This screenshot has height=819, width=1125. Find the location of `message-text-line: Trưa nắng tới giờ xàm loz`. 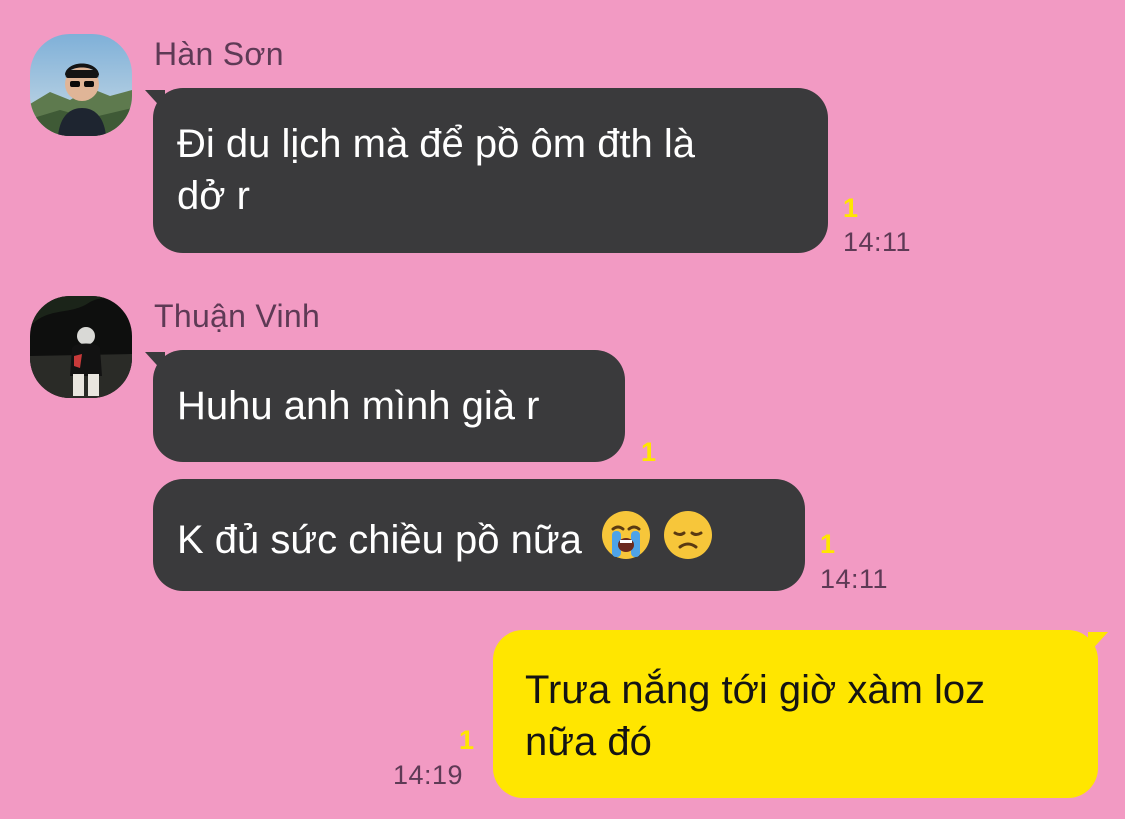

message-text-line: Trưa nắng tới giờ xàm loz is located at coordinates (755, 690).